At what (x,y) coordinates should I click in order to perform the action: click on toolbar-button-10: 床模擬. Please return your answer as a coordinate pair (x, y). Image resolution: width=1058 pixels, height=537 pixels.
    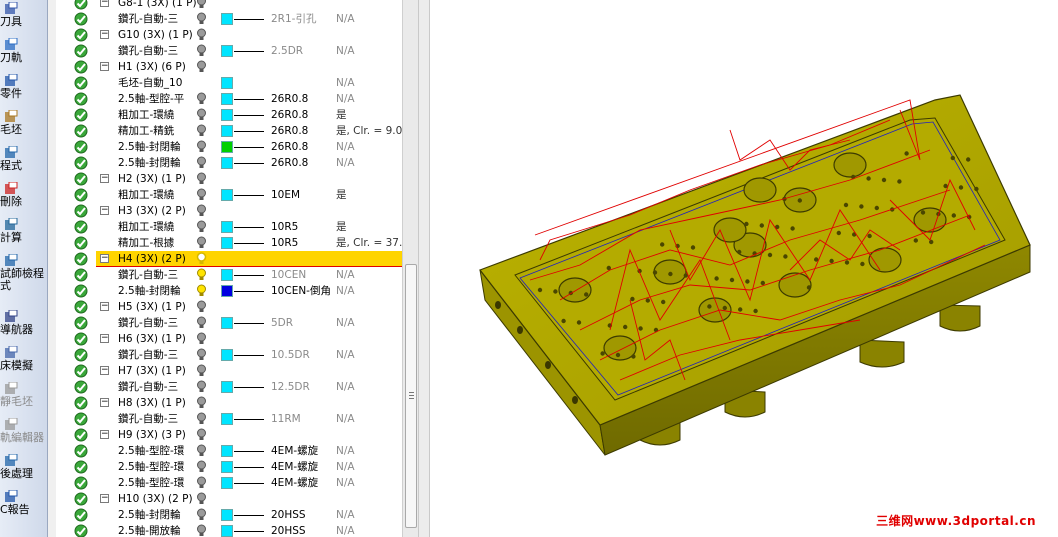
    Looking at the image, I should click on (24, 363).